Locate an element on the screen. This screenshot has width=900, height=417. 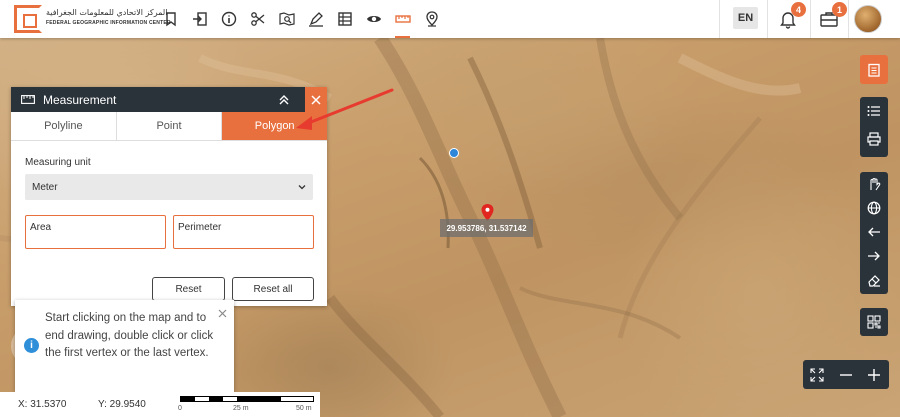
list-icon is located at coordinates (873, 111).